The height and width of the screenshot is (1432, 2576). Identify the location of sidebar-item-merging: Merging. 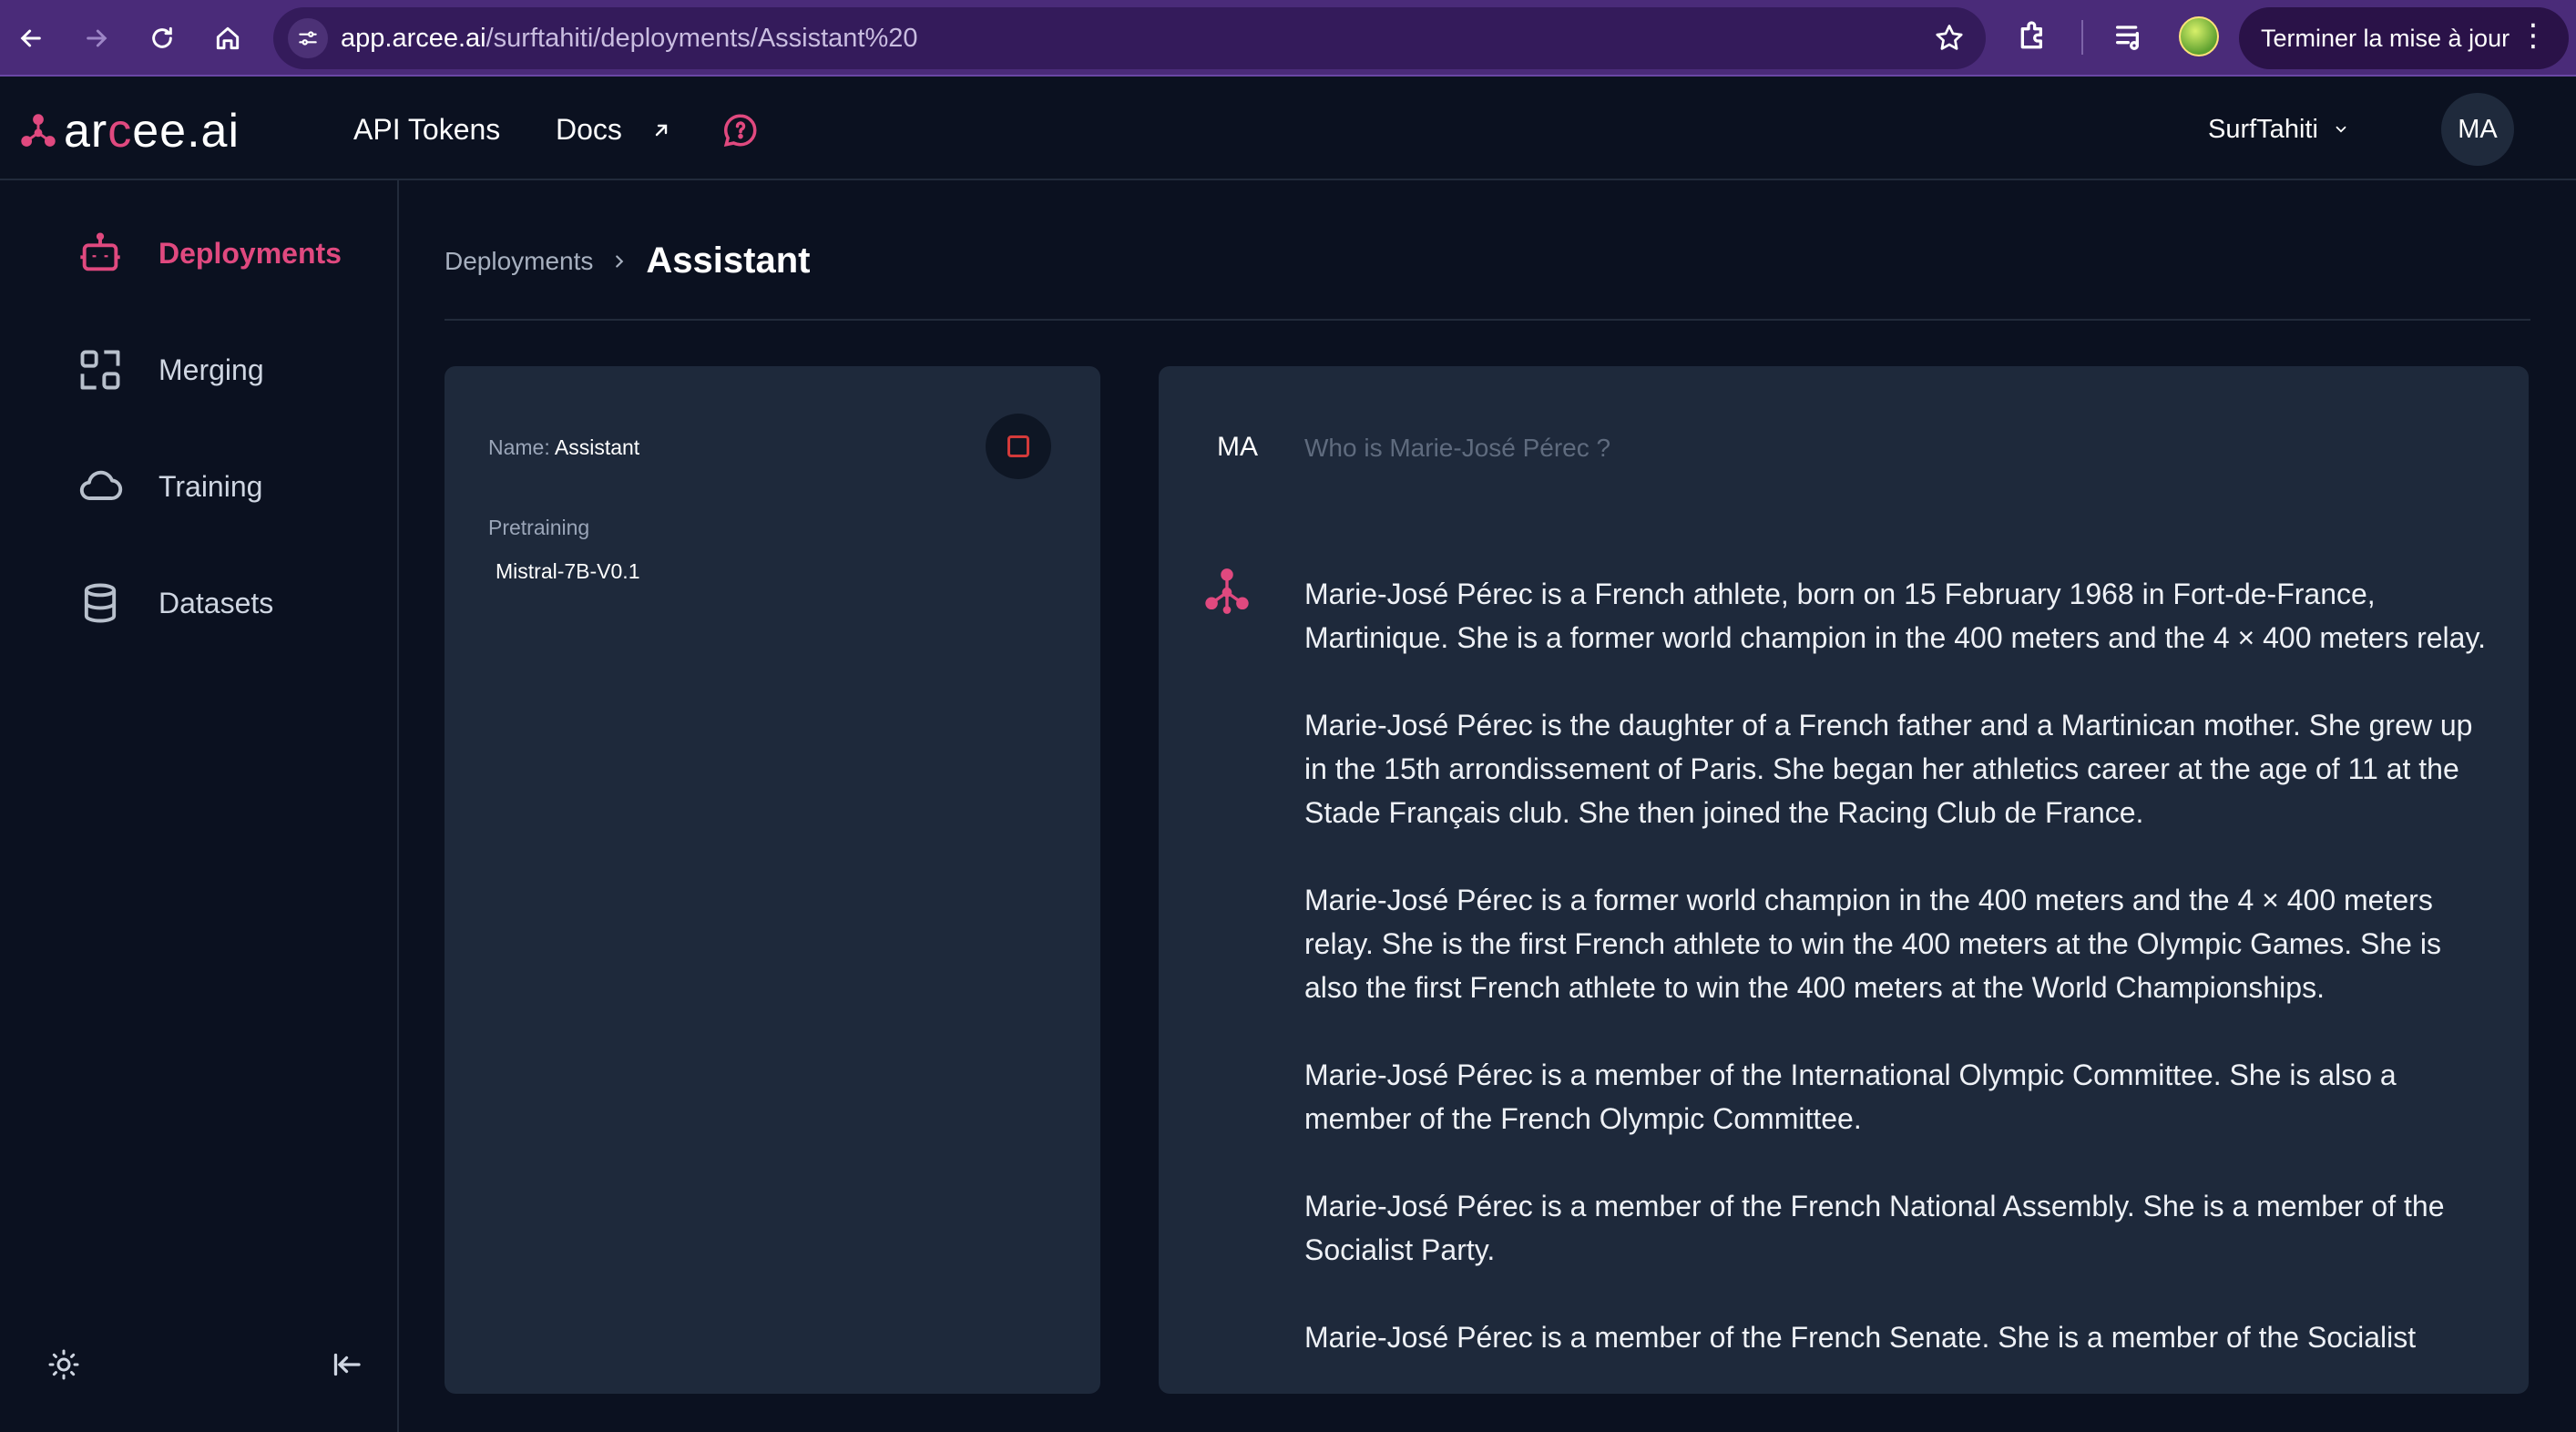
(171, 370).